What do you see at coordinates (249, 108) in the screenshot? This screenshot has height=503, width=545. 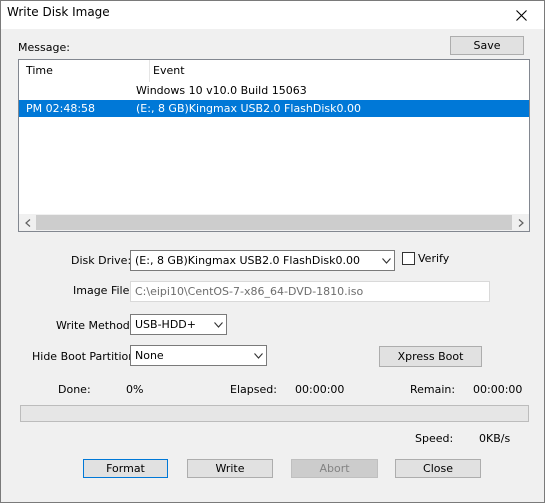 I see `log-row-event: (E:, 8 GB)Kingmax USB2.0 FlashDisk0.00` at bounding box center [249, 108].